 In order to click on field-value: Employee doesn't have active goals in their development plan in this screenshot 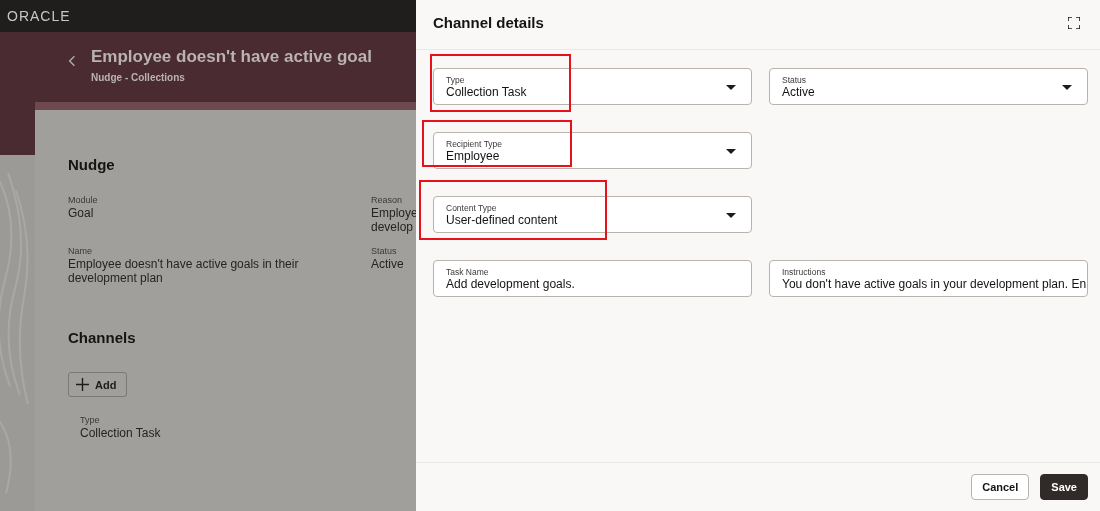, I will do `click(184, 271)`.